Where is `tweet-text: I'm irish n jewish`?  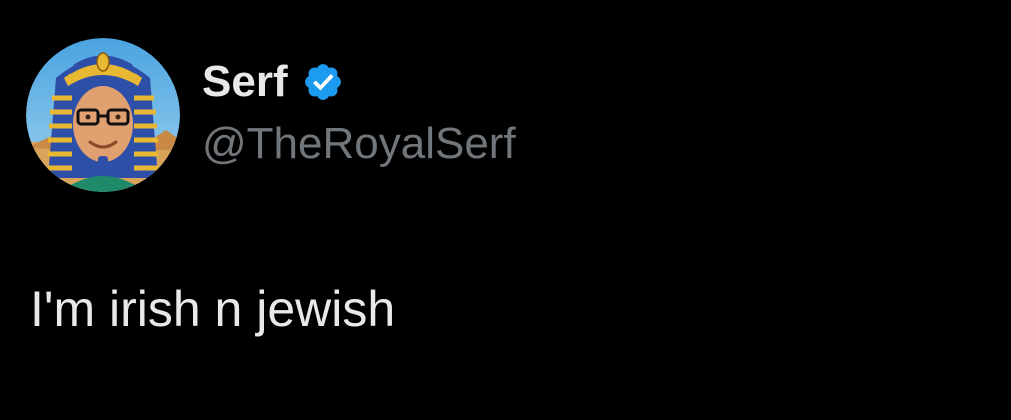 tweet-text: I'm irish n jewish is located at coordinates (213, 309).